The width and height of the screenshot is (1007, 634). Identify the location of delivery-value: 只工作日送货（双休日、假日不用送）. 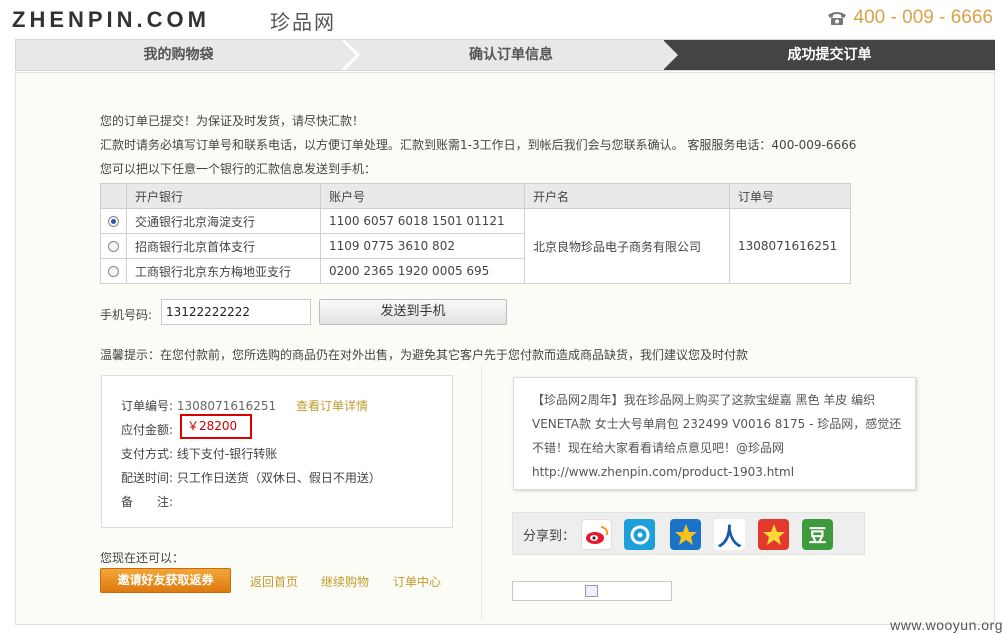
(278, 478).